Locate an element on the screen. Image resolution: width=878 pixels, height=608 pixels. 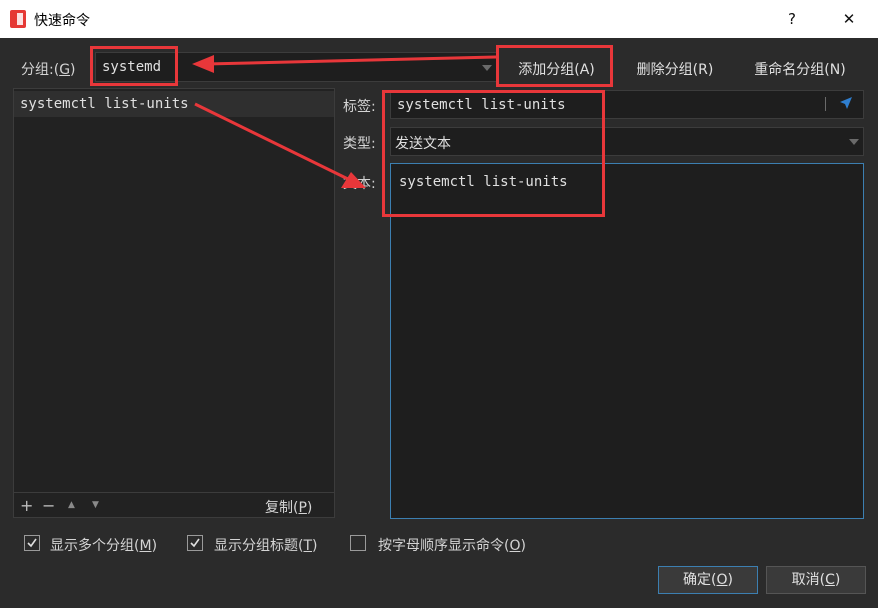
help-icon: ? is located at coordinates (792, 19).